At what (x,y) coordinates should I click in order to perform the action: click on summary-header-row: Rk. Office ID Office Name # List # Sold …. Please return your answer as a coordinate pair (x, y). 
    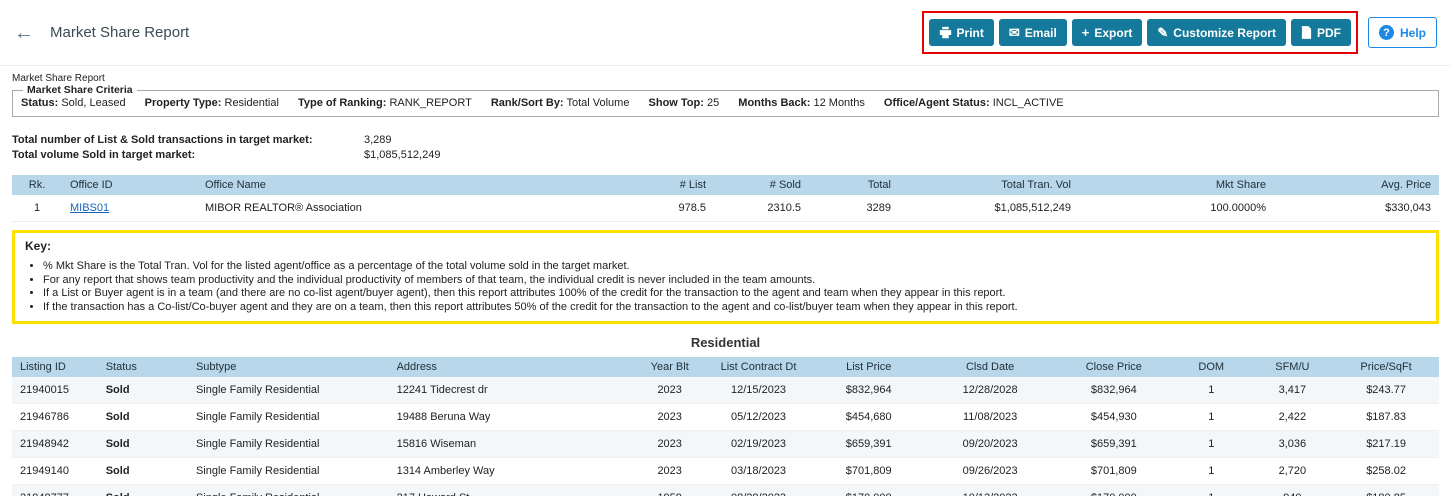
    Looking at the image, I should click on (725, 185).